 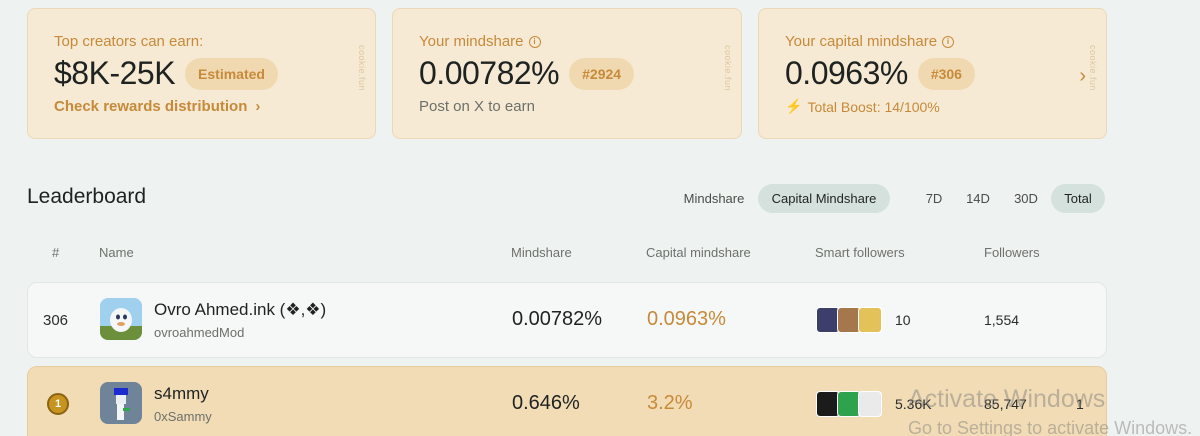 What do you see at coordinates (231, 73) in the screenshot?
I see `estimated-badge: Estimated` at bounding box center [231, 73].